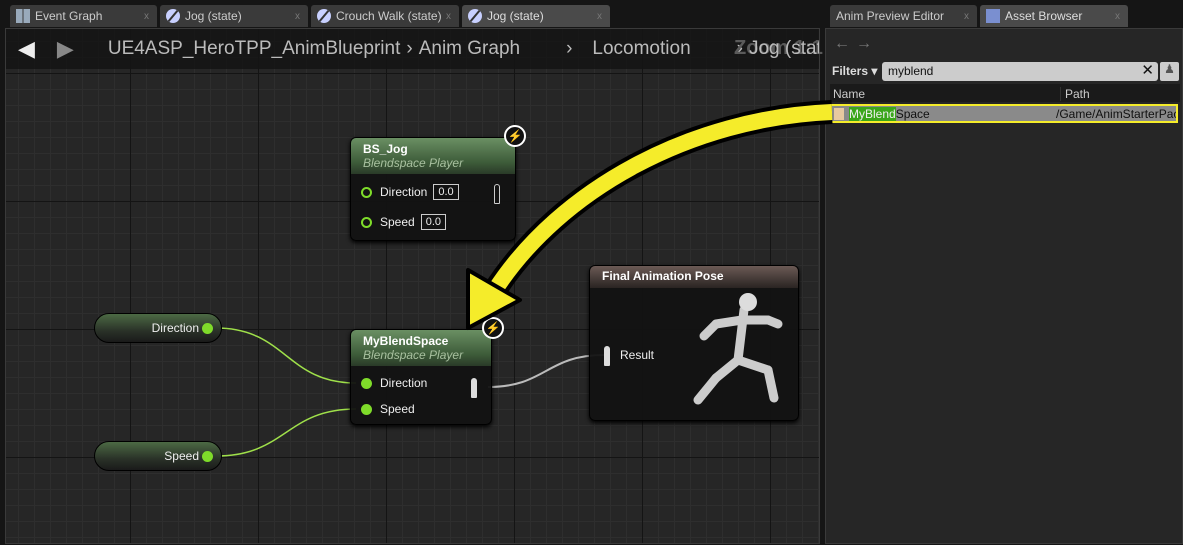 The width and height of the screenshot is (1183, 545). I want to click on speed-pin: Speed, so click(388, 409).